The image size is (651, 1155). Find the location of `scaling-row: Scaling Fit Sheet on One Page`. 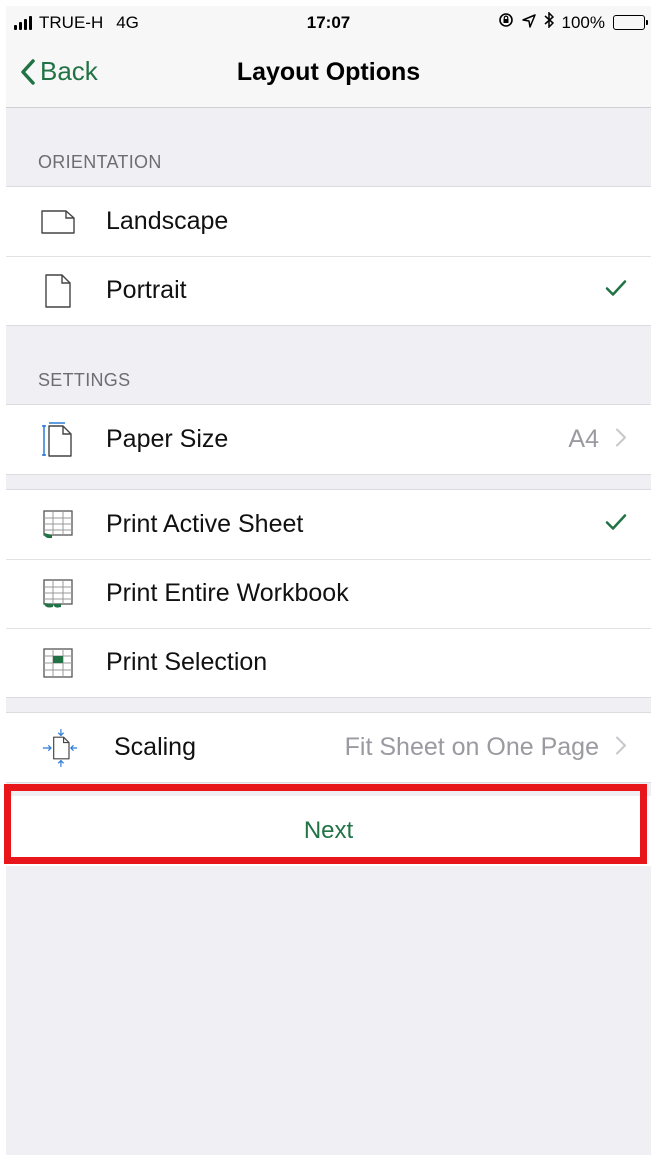

scaling-row: Scaling Fit Sheet on One Page is located at coordinates (328, 747).